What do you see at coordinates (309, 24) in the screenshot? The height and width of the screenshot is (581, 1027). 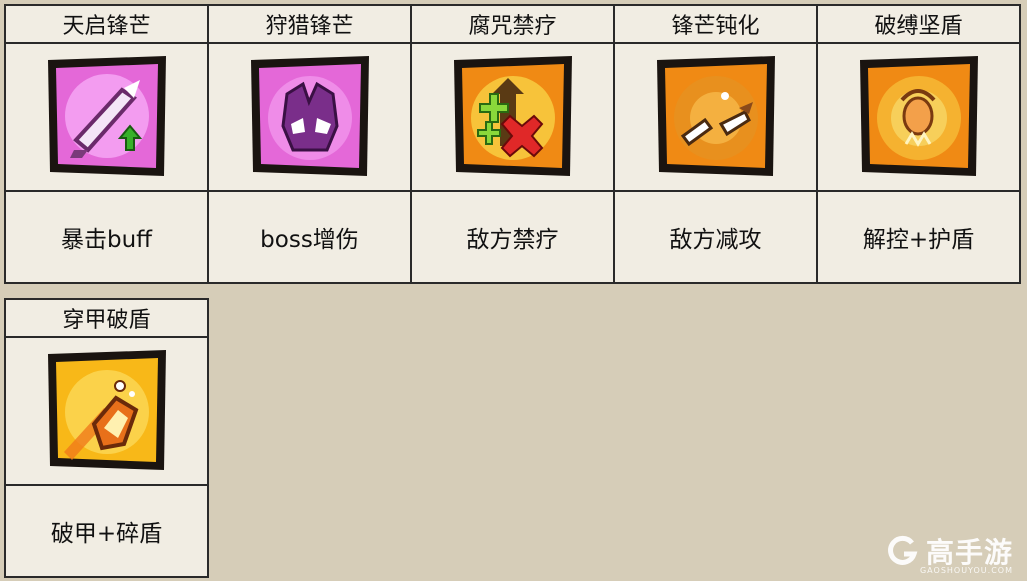 I see `skill-name: 狩猎锋芒` at bounding box center [309, 24].